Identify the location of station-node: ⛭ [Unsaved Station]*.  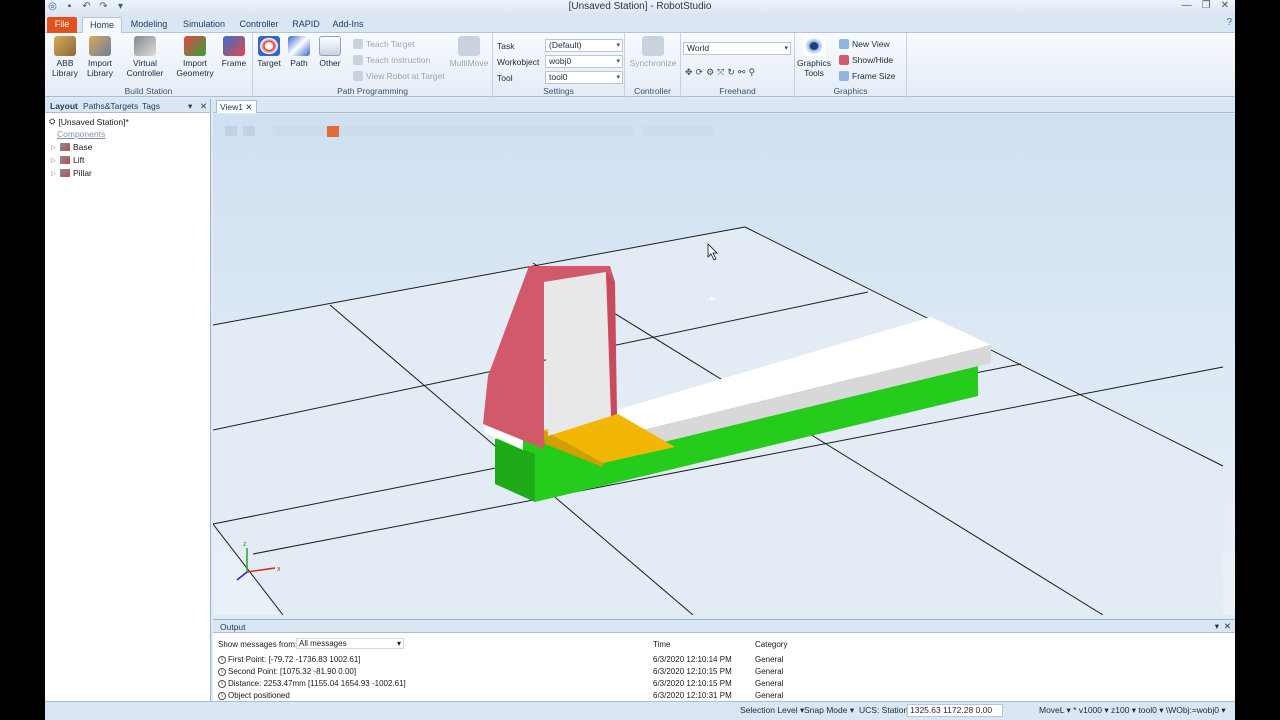
(89, 122).